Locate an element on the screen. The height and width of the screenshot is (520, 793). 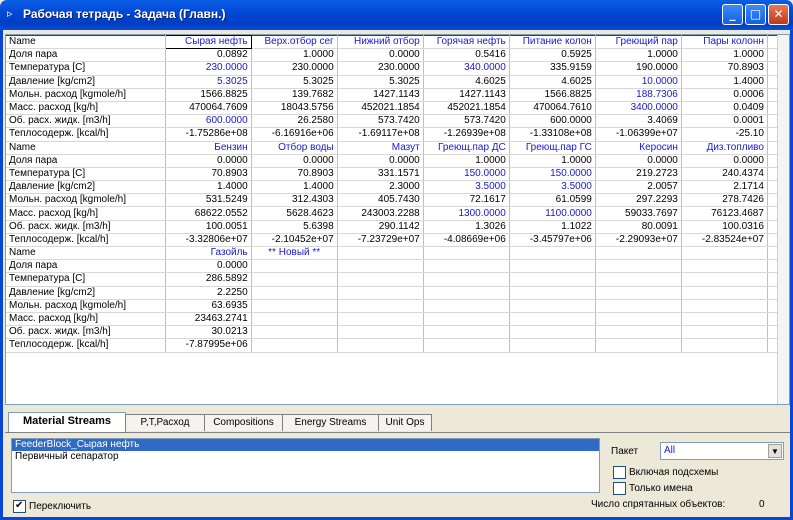
value-cell: 61.0599 is located at coordinates (552, 200).